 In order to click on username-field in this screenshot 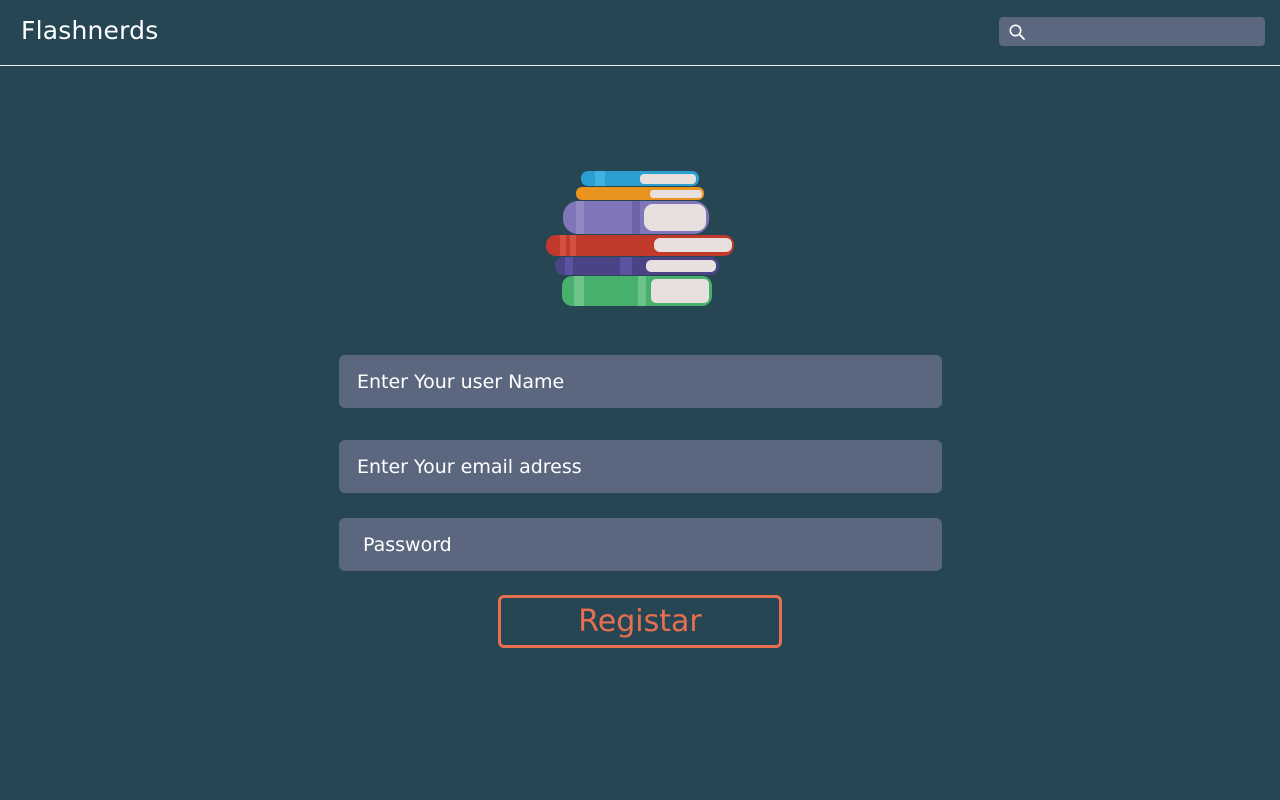, I will do `click(640, 381)`.